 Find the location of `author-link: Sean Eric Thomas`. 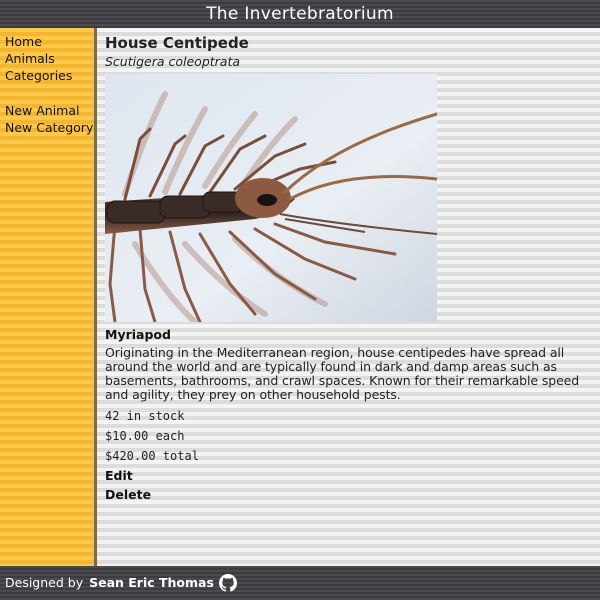

author-link: Sean Eric Thomas is located at coordinates (151, 583).